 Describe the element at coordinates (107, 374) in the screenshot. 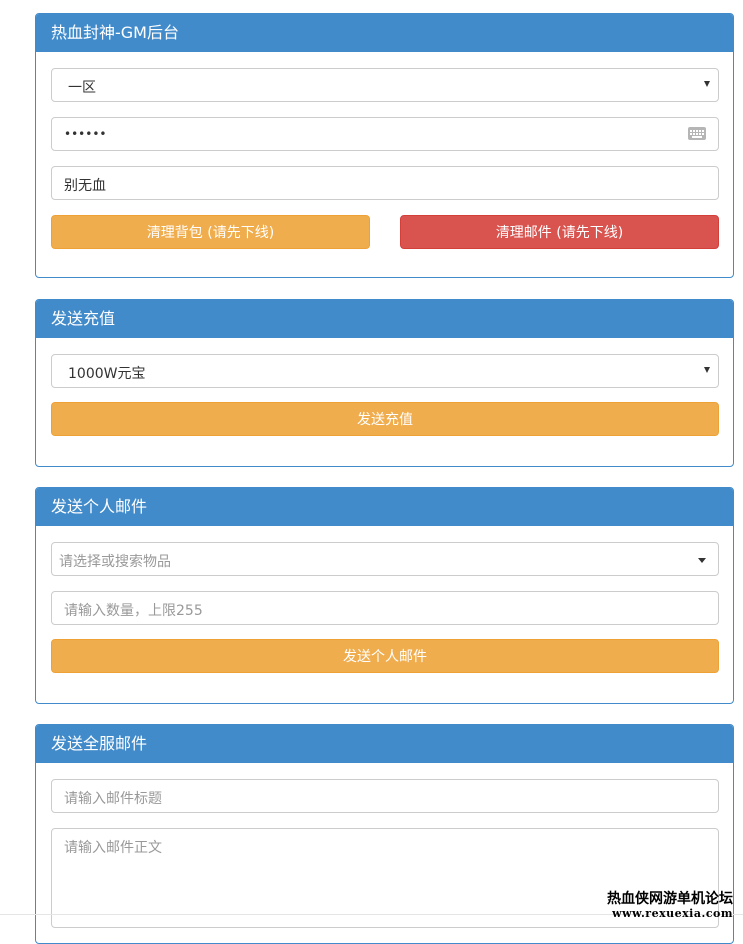

I see `recharge-amount-value: 1000W元宝` at that location.